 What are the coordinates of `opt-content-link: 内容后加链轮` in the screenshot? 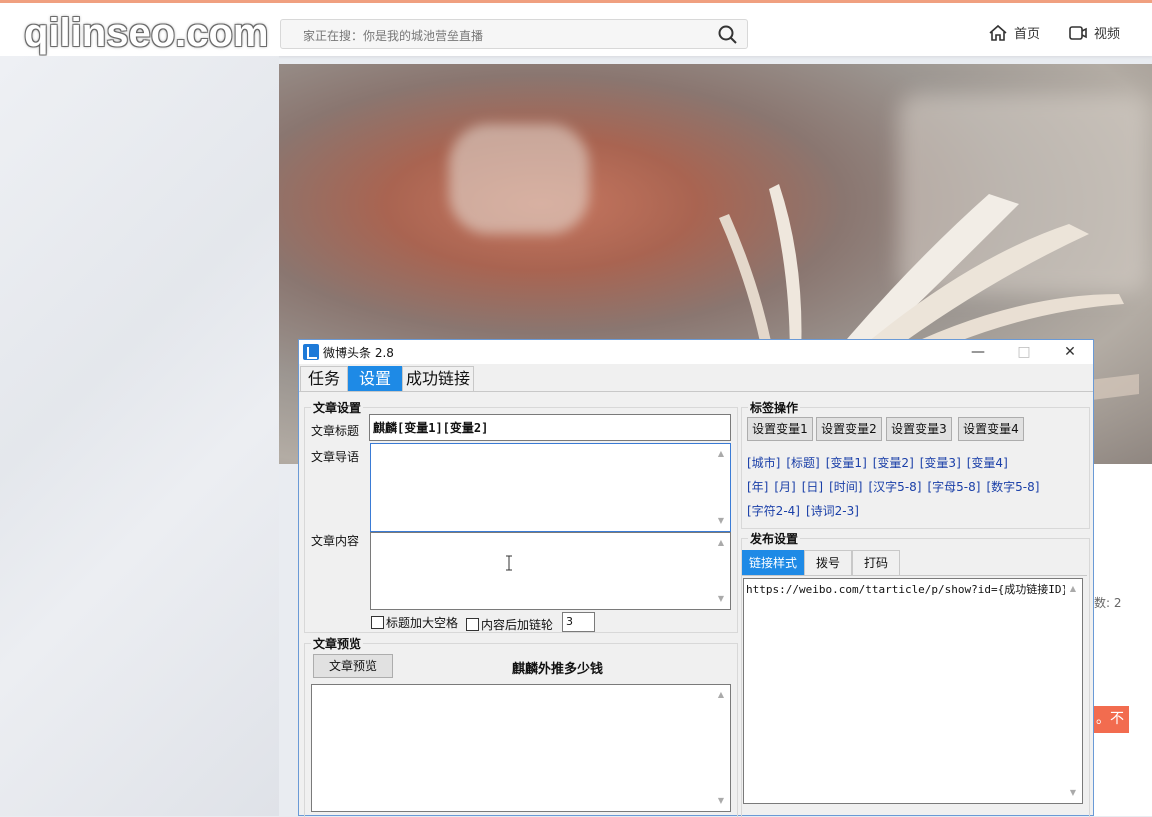 It's located at (509, 624).